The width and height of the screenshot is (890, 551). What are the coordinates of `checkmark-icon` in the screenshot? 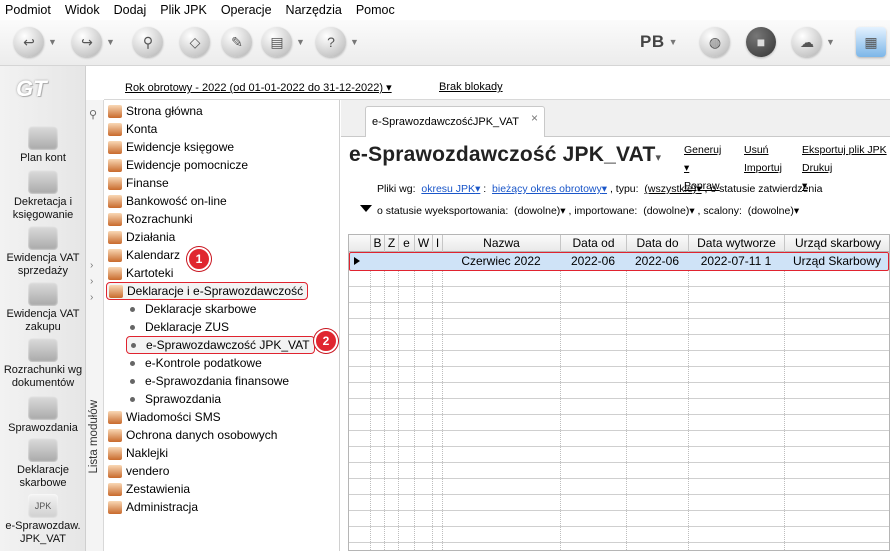 It's located at (43, 350).